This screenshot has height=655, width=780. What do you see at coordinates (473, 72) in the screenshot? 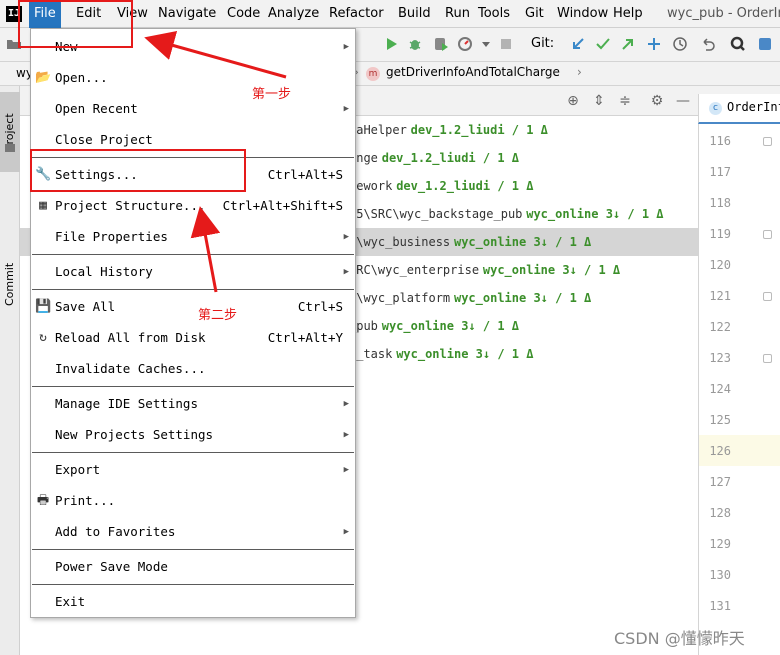
I see `breadcrumb-method: getDriverInfoAndTotalCharge` at bounding box center [473, 72].